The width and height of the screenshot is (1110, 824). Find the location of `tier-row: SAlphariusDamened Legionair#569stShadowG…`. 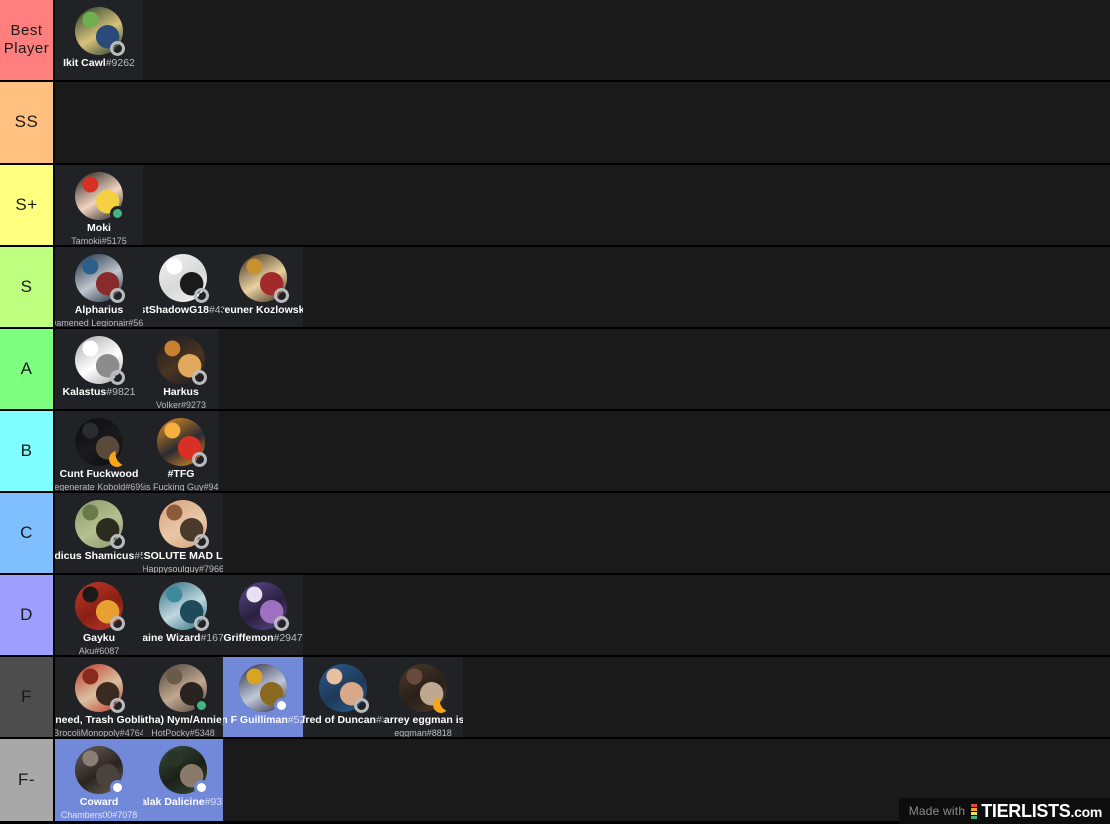

tier-row: SAlphariusDamened Legionair#569stShadowG… is located at coordinates (555, 288).